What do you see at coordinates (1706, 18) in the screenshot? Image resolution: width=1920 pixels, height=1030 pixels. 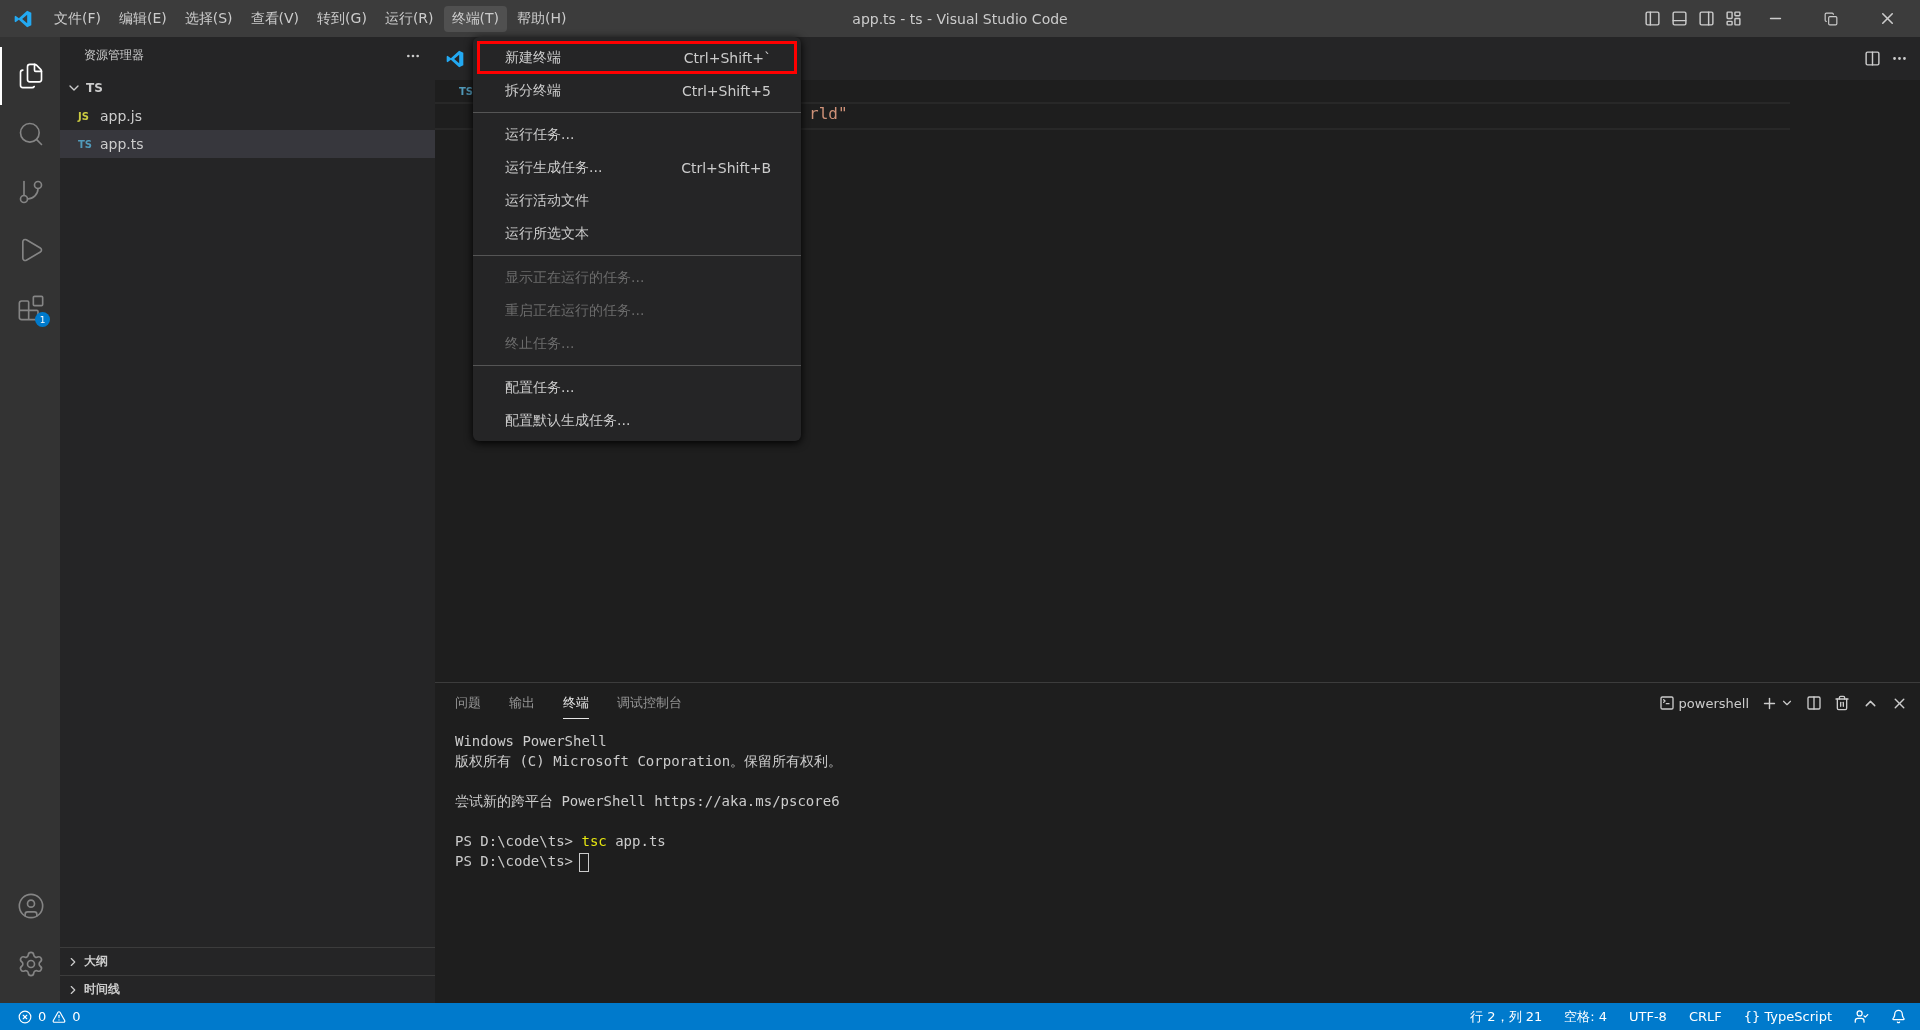 I see `toggle-secondary-sidebar-icon` at bounding box center [1706, 18].